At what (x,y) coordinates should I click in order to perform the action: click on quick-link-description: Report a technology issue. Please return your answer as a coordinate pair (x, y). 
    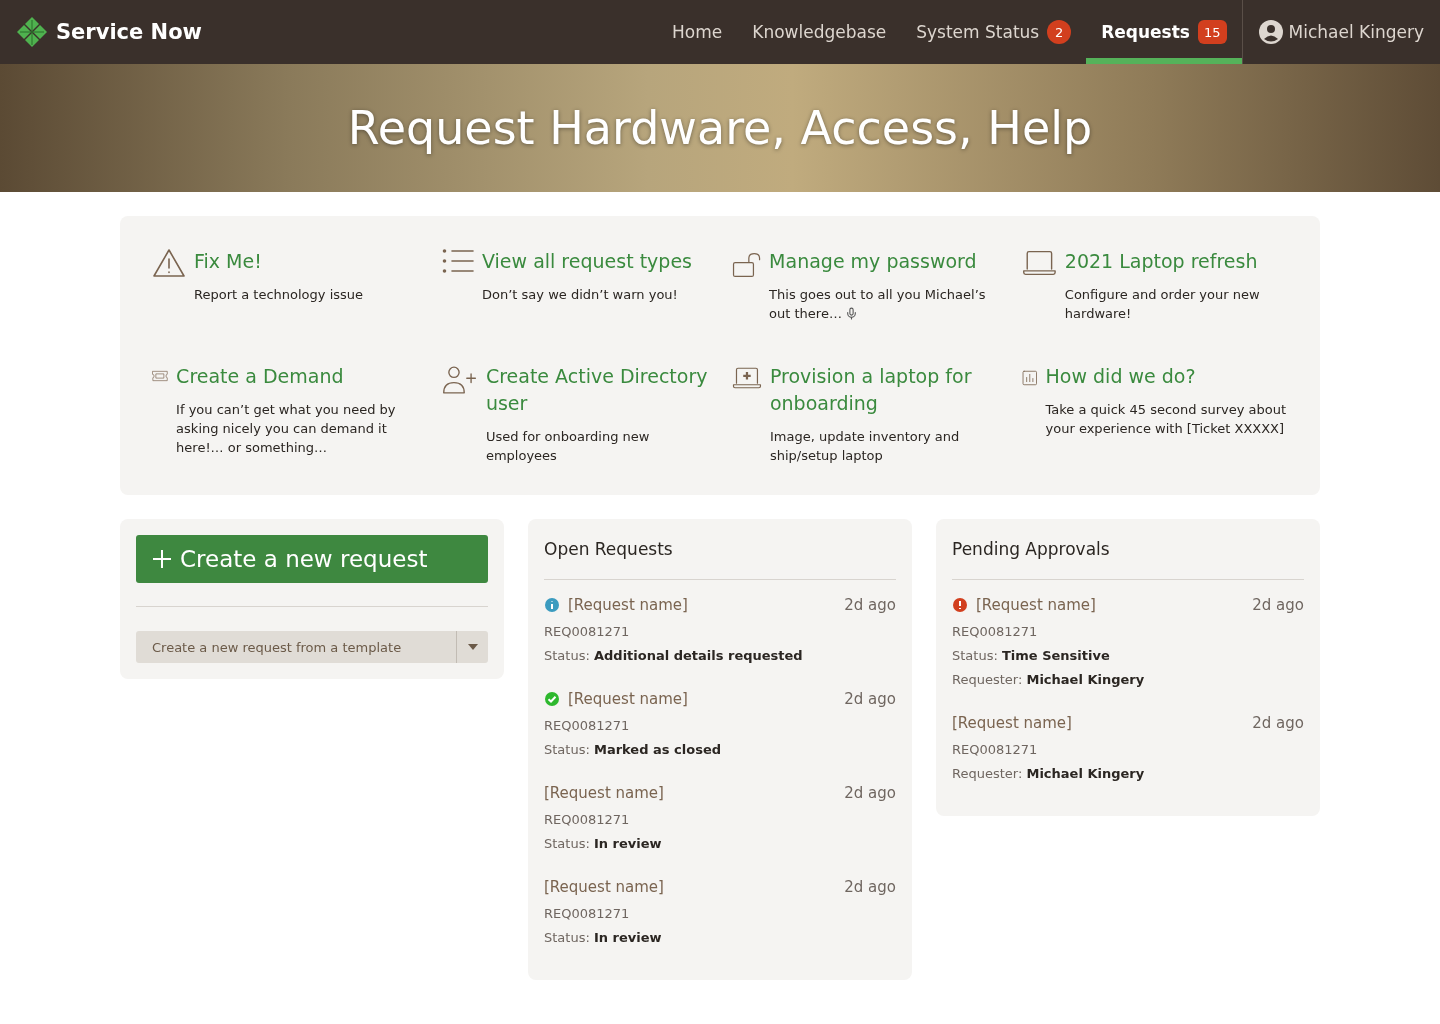
    Looking at the image, I should click on (279, 295).